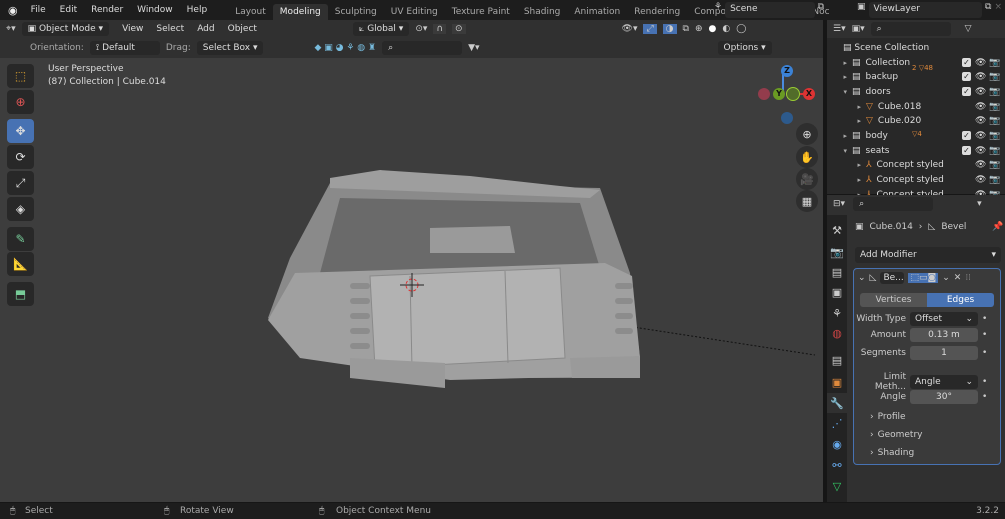 The image size is (1005, 519). I want to click on blender-logo-icon: ◉, so click(12, 10).